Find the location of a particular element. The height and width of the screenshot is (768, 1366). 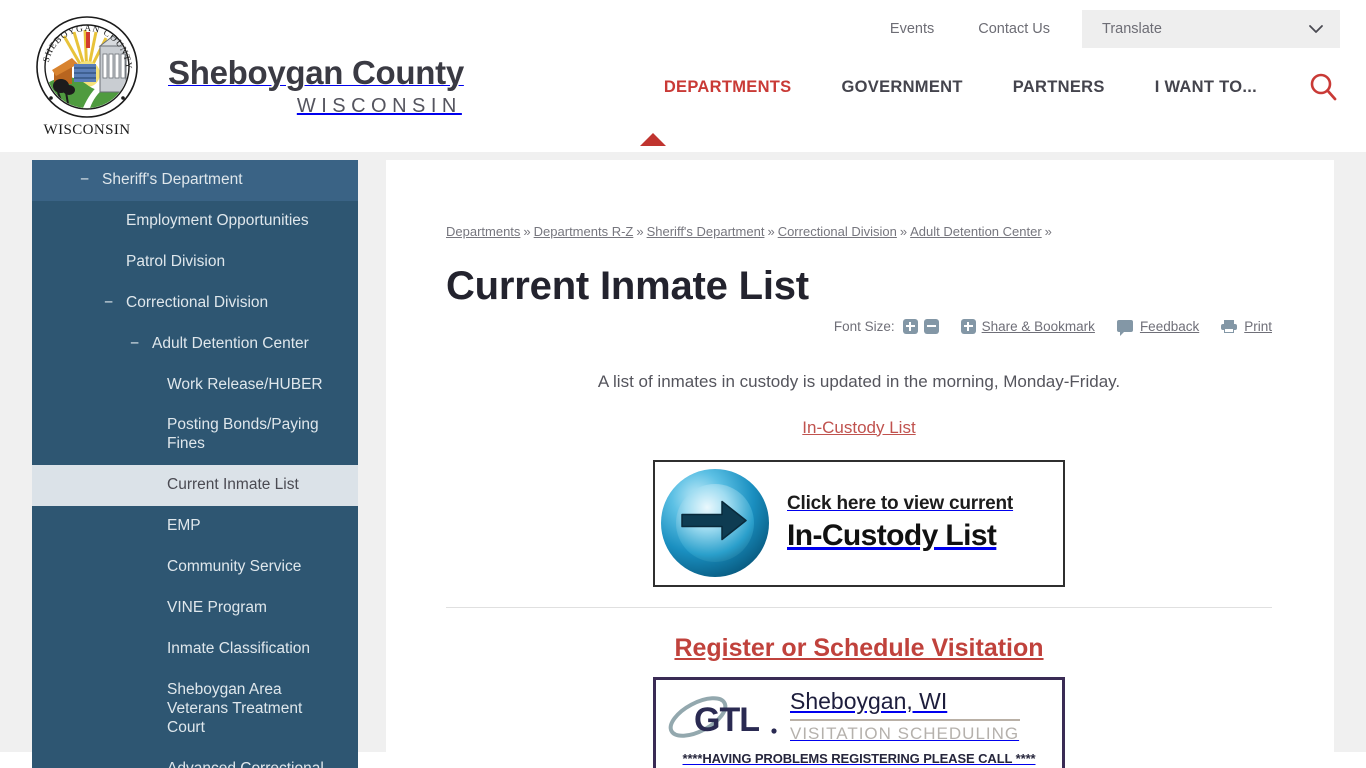

breadcrumb-link-adult-detention-center: Adult Detention Center is located at coordinates (976, 231).